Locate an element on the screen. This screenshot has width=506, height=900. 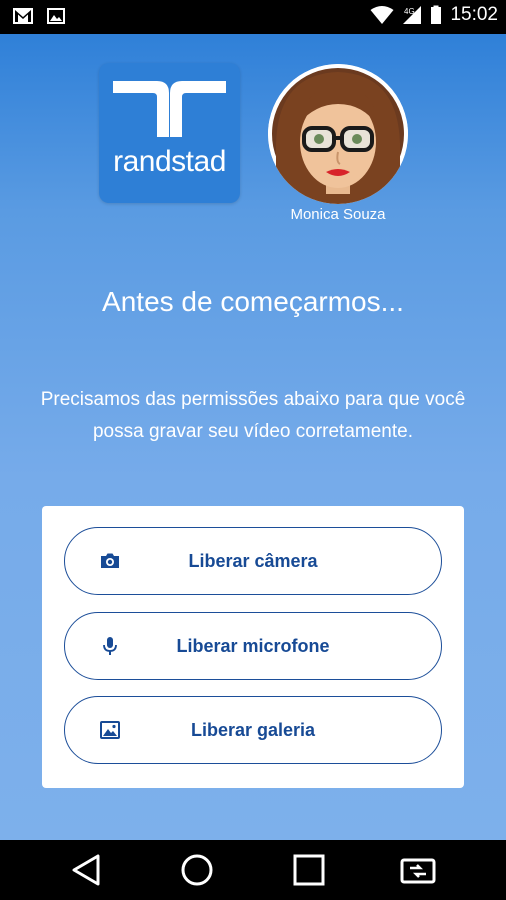
camera-icon is located at coordinates (110, 560).